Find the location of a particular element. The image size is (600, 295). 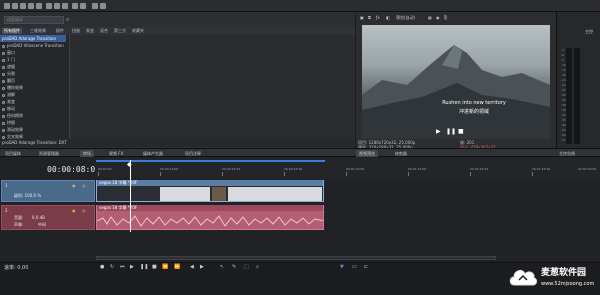

tree-item: 爆炸效果 is located at coordinates (12, 87).